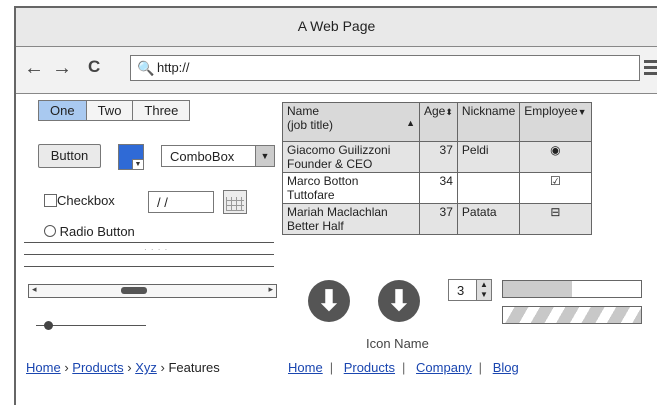  Describe the element at coordinates (488, 219) in the screenshot. I see `cell-nickname: Patata` at that location.